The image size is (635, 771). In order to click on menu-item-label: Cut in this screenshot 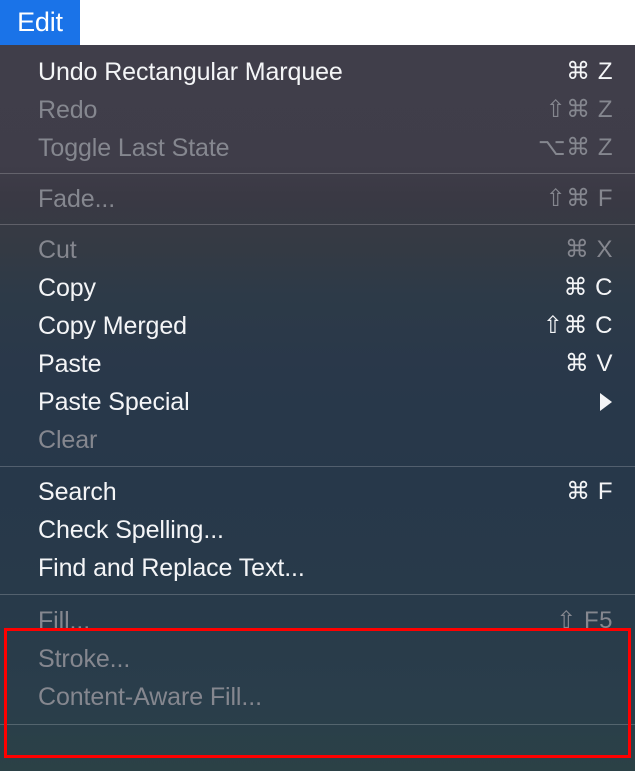, I will do `click(57, 250)`.